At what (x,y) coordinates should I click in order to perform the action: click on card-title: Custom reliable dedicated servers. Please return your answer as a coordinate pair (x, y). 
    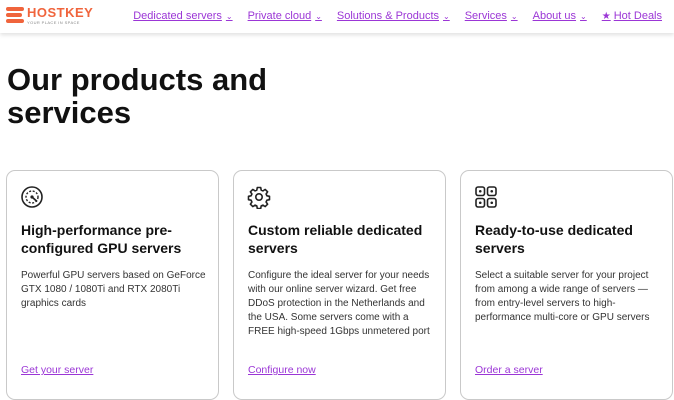
    Looking at the image, I should click on (335, 239).